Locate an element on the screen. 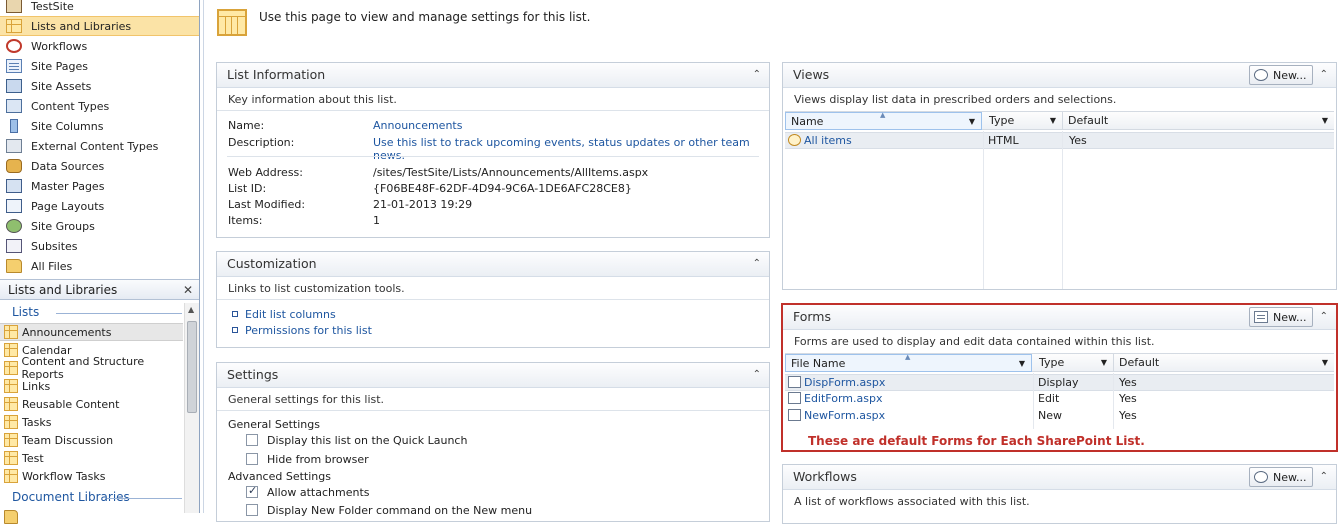 This screenshot has width=1341, height=526. nav-item-data-sources: Data Sources is located at coordinates (99, 166).